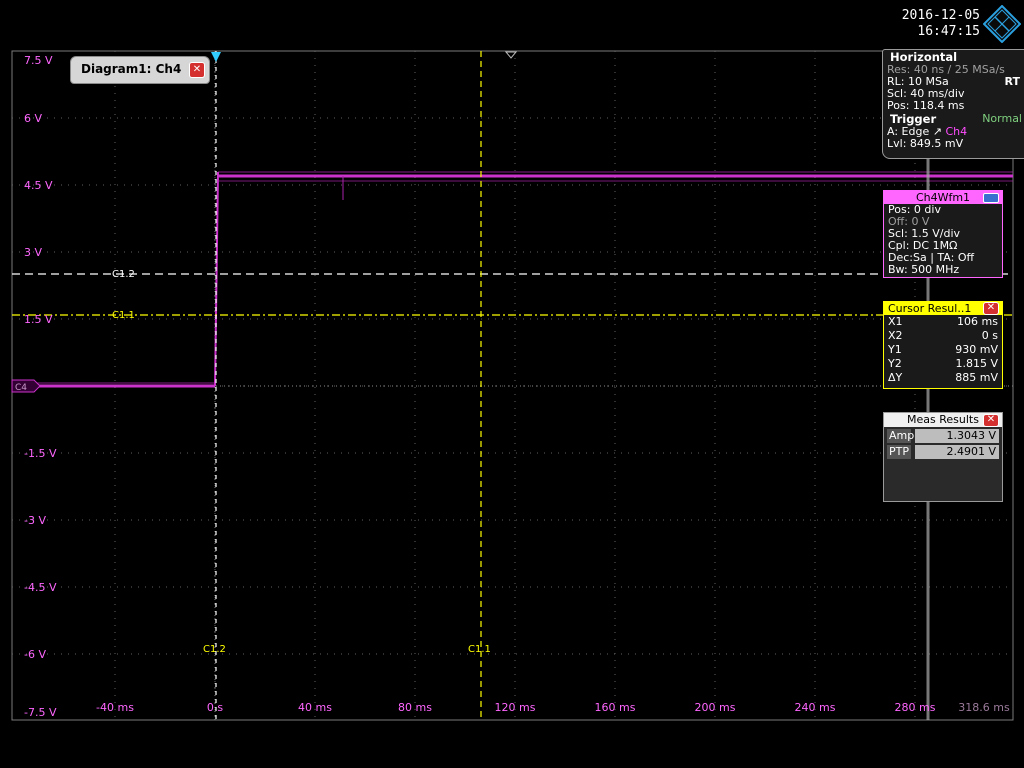  Describe the element at coordinates (989, 335) in the screenshot. I see `cursor-result-value: 0 s` at that location.